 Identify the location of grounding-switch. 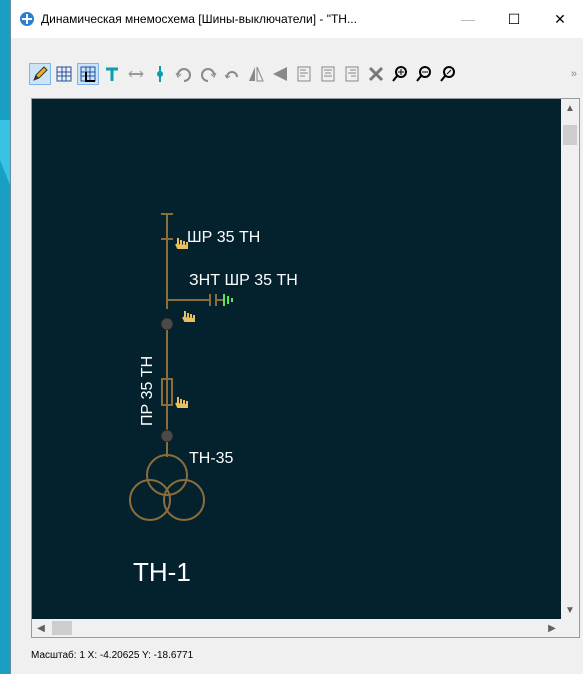
(200, 300).